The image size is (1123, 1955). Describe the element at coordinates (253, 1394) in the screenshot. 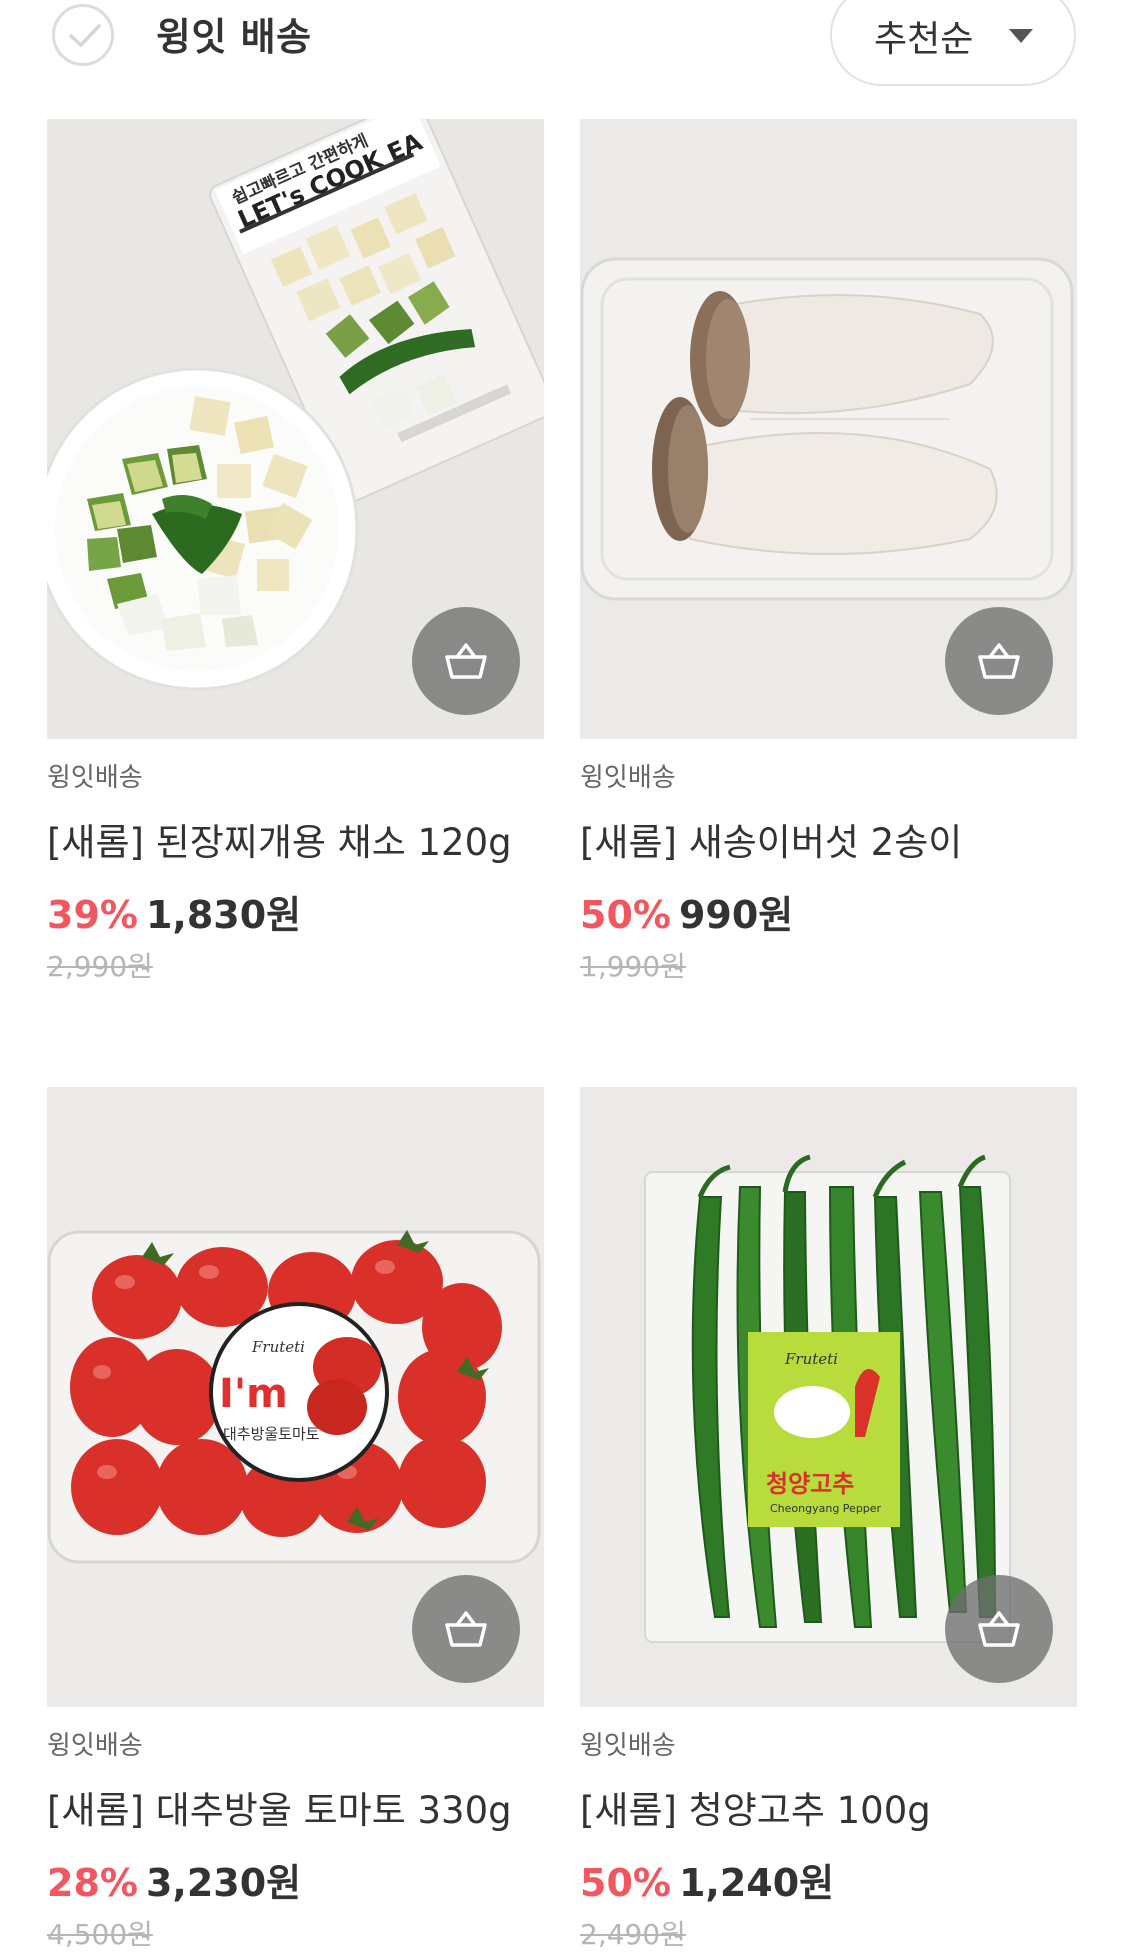

I see `label-im: I'm` at that location.